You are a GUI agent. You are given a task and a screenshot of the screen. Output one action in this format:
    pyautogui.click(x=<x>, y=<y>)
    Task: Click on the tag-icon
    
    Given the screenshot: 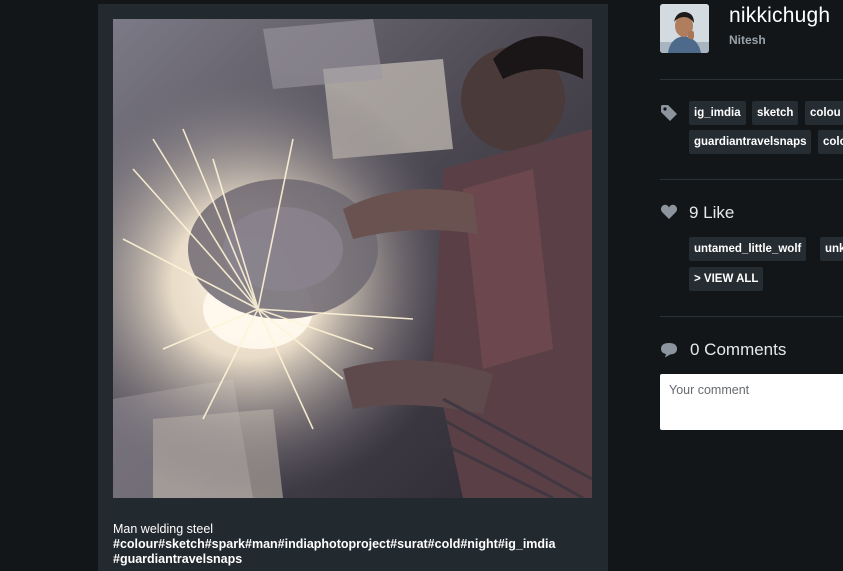 What is the action you would take?
    pyautogui.click(x=669, y=113)
    